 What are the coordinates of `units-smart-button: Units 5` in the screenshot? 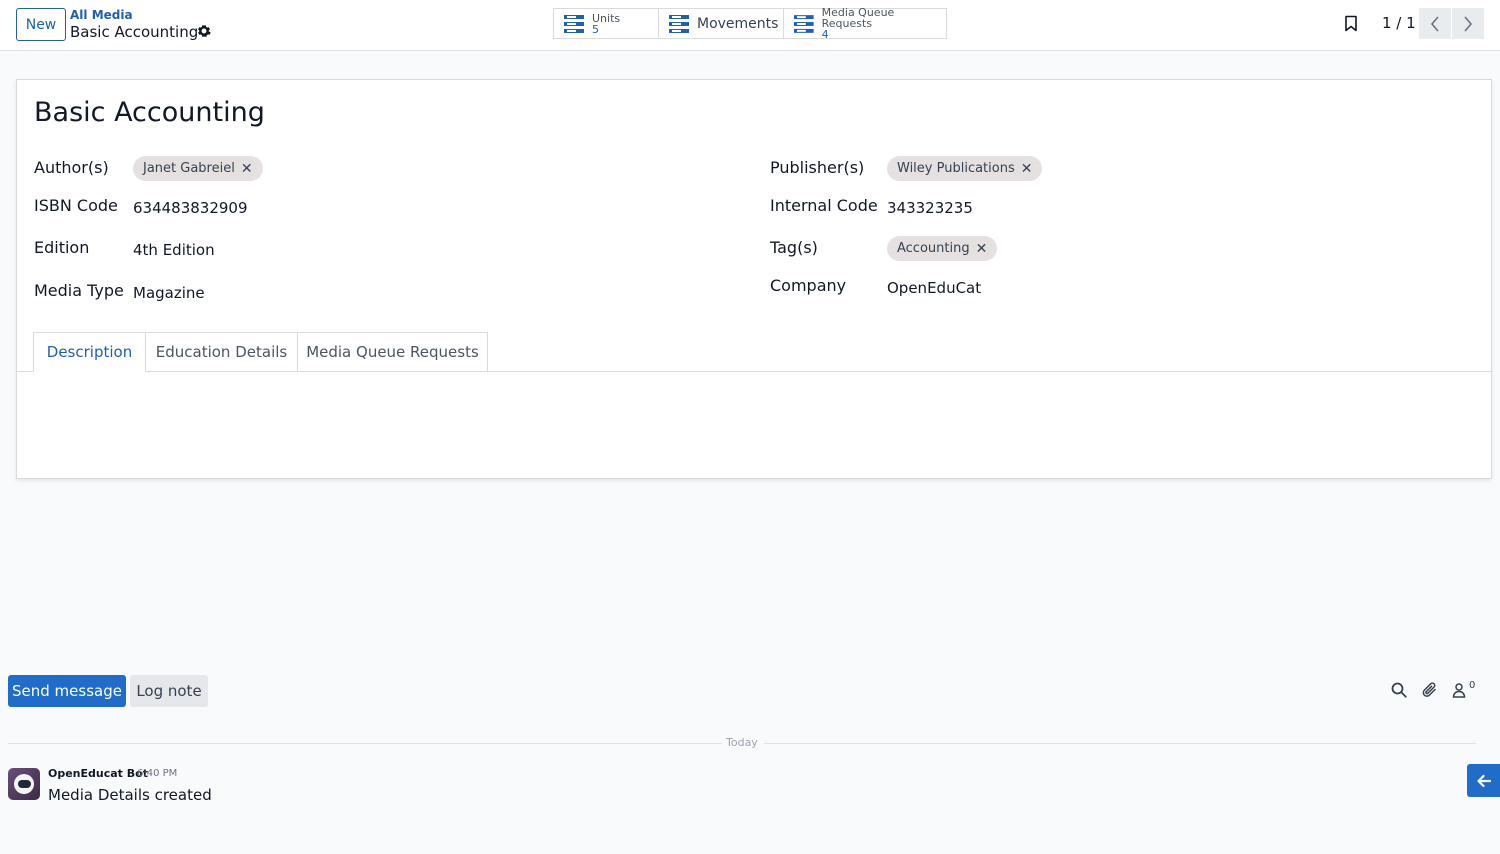 It's located at (606, 23).